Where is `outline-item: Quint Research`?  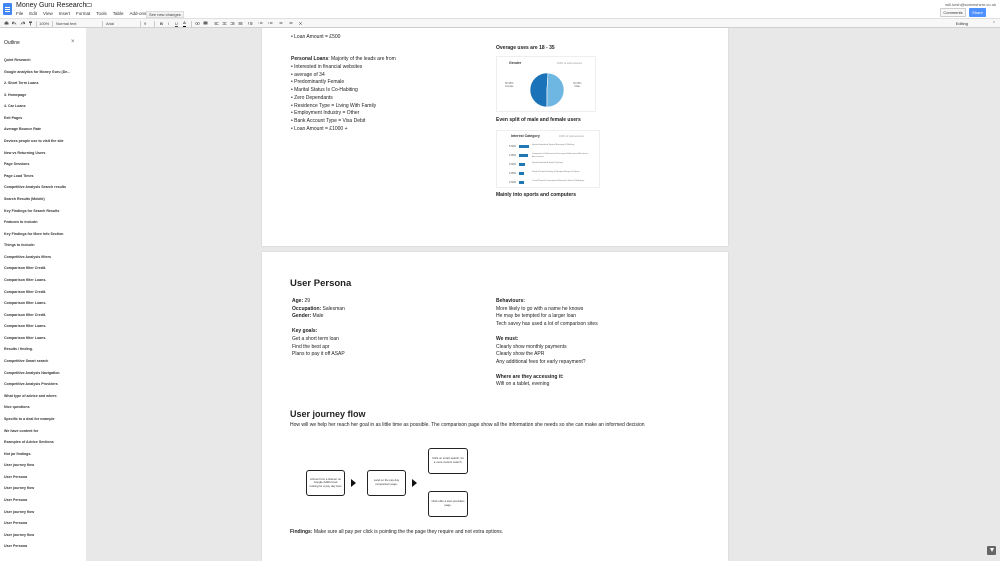 outline-item: Quint Research is located at coordinates (44, 64).